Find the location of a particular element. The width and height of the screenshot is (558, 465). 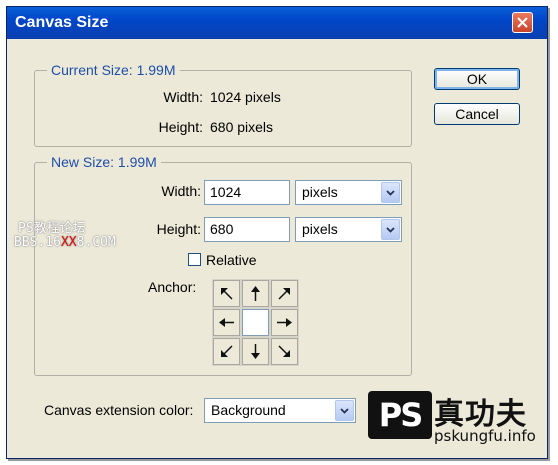

width-unit-value: pixels is located at coordinates (320, 192).